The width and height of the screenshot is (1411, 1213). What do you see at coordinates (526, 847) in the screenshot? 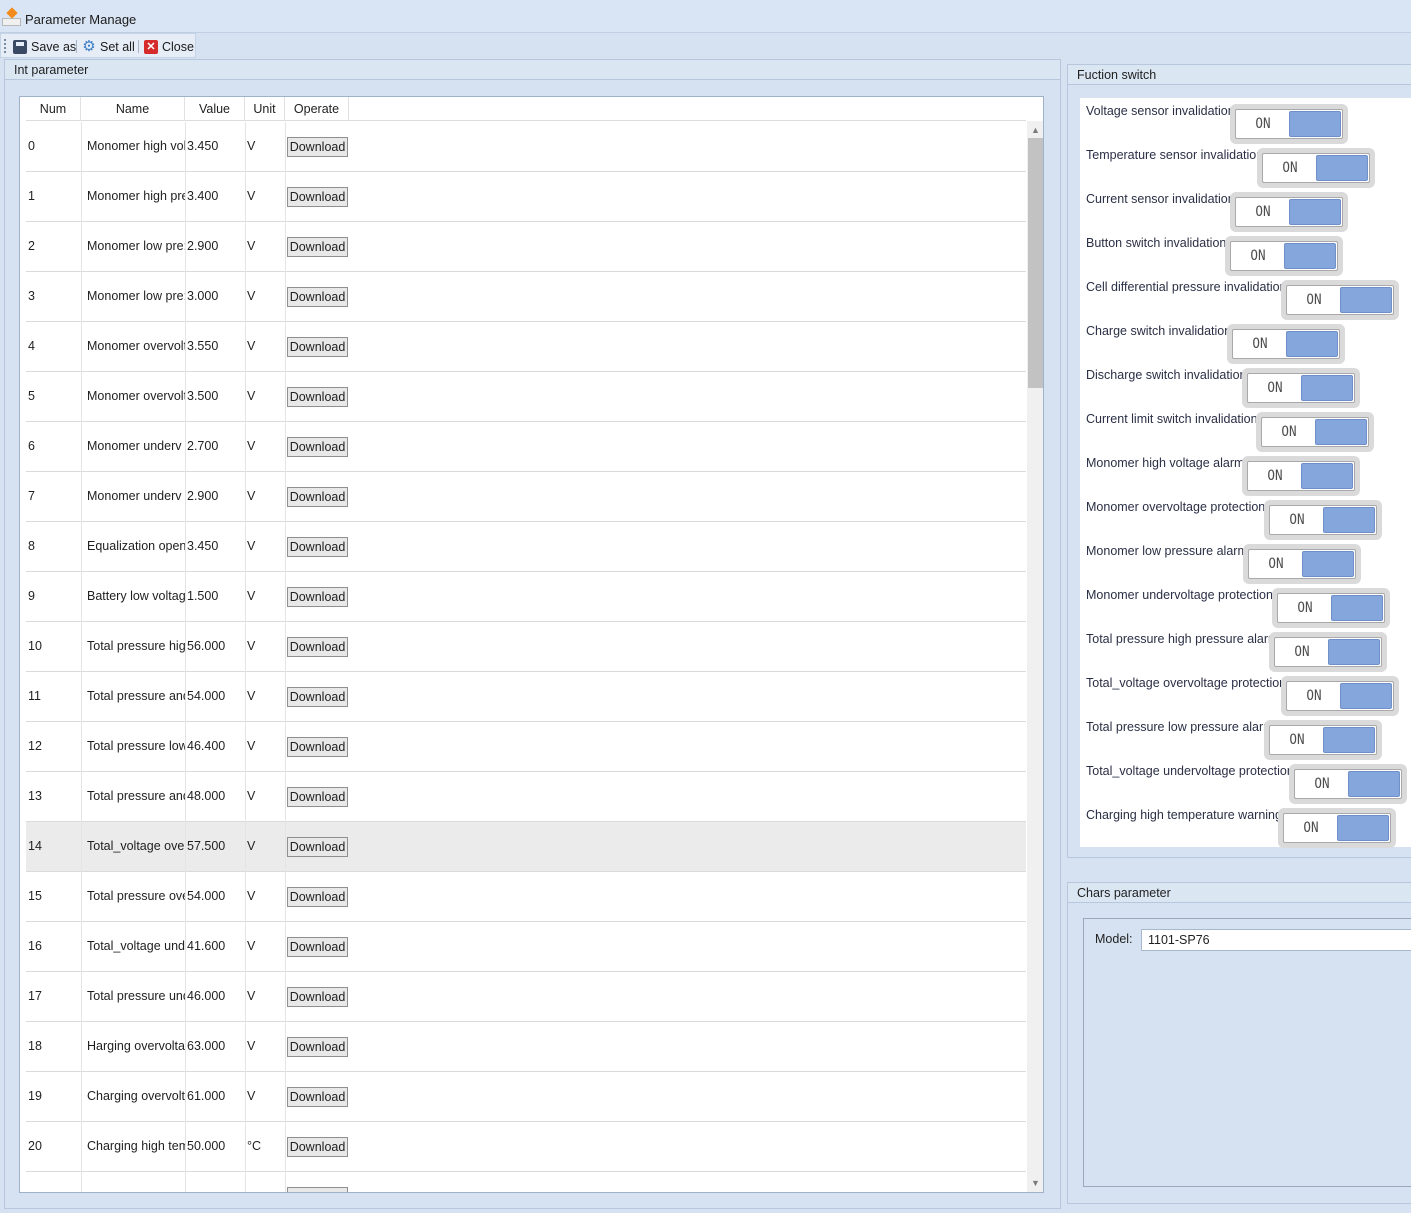
I see `table-row: 14 Total_voltage over 57.500 V Download` at bounding box center [526, 847].